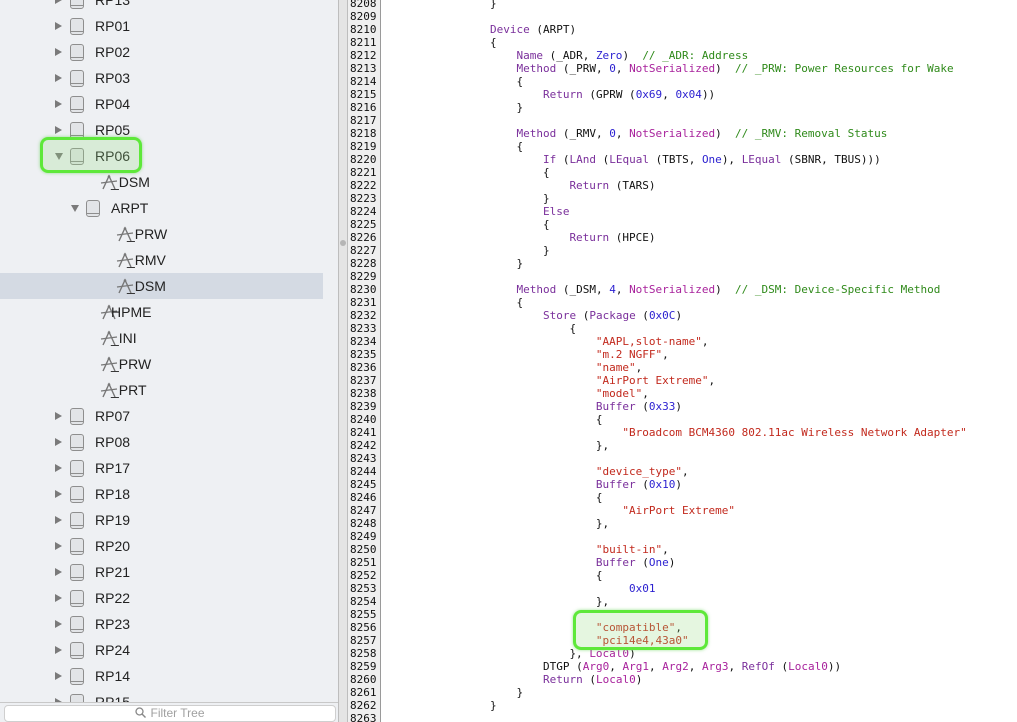  I want to click on line-number: 8246, so click(363, 497).